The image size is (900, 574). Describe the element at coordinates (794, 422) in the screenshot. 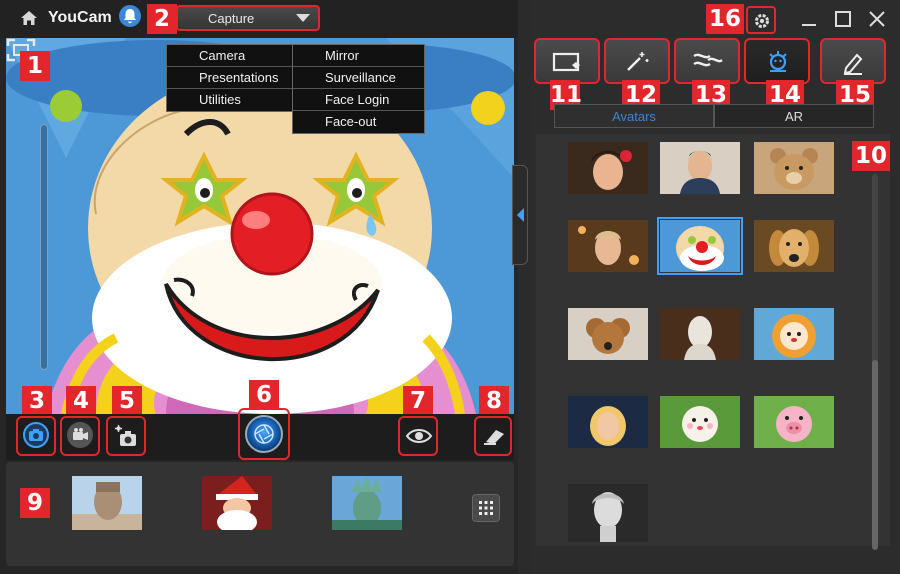

I see `avatar-pig` at that location.